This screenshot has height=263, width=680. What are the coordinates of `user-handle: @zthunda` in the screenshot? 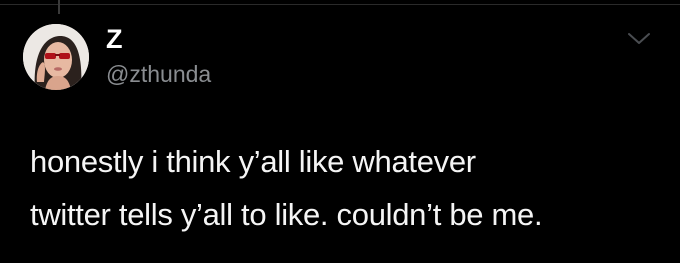 It's located at (158, 74).